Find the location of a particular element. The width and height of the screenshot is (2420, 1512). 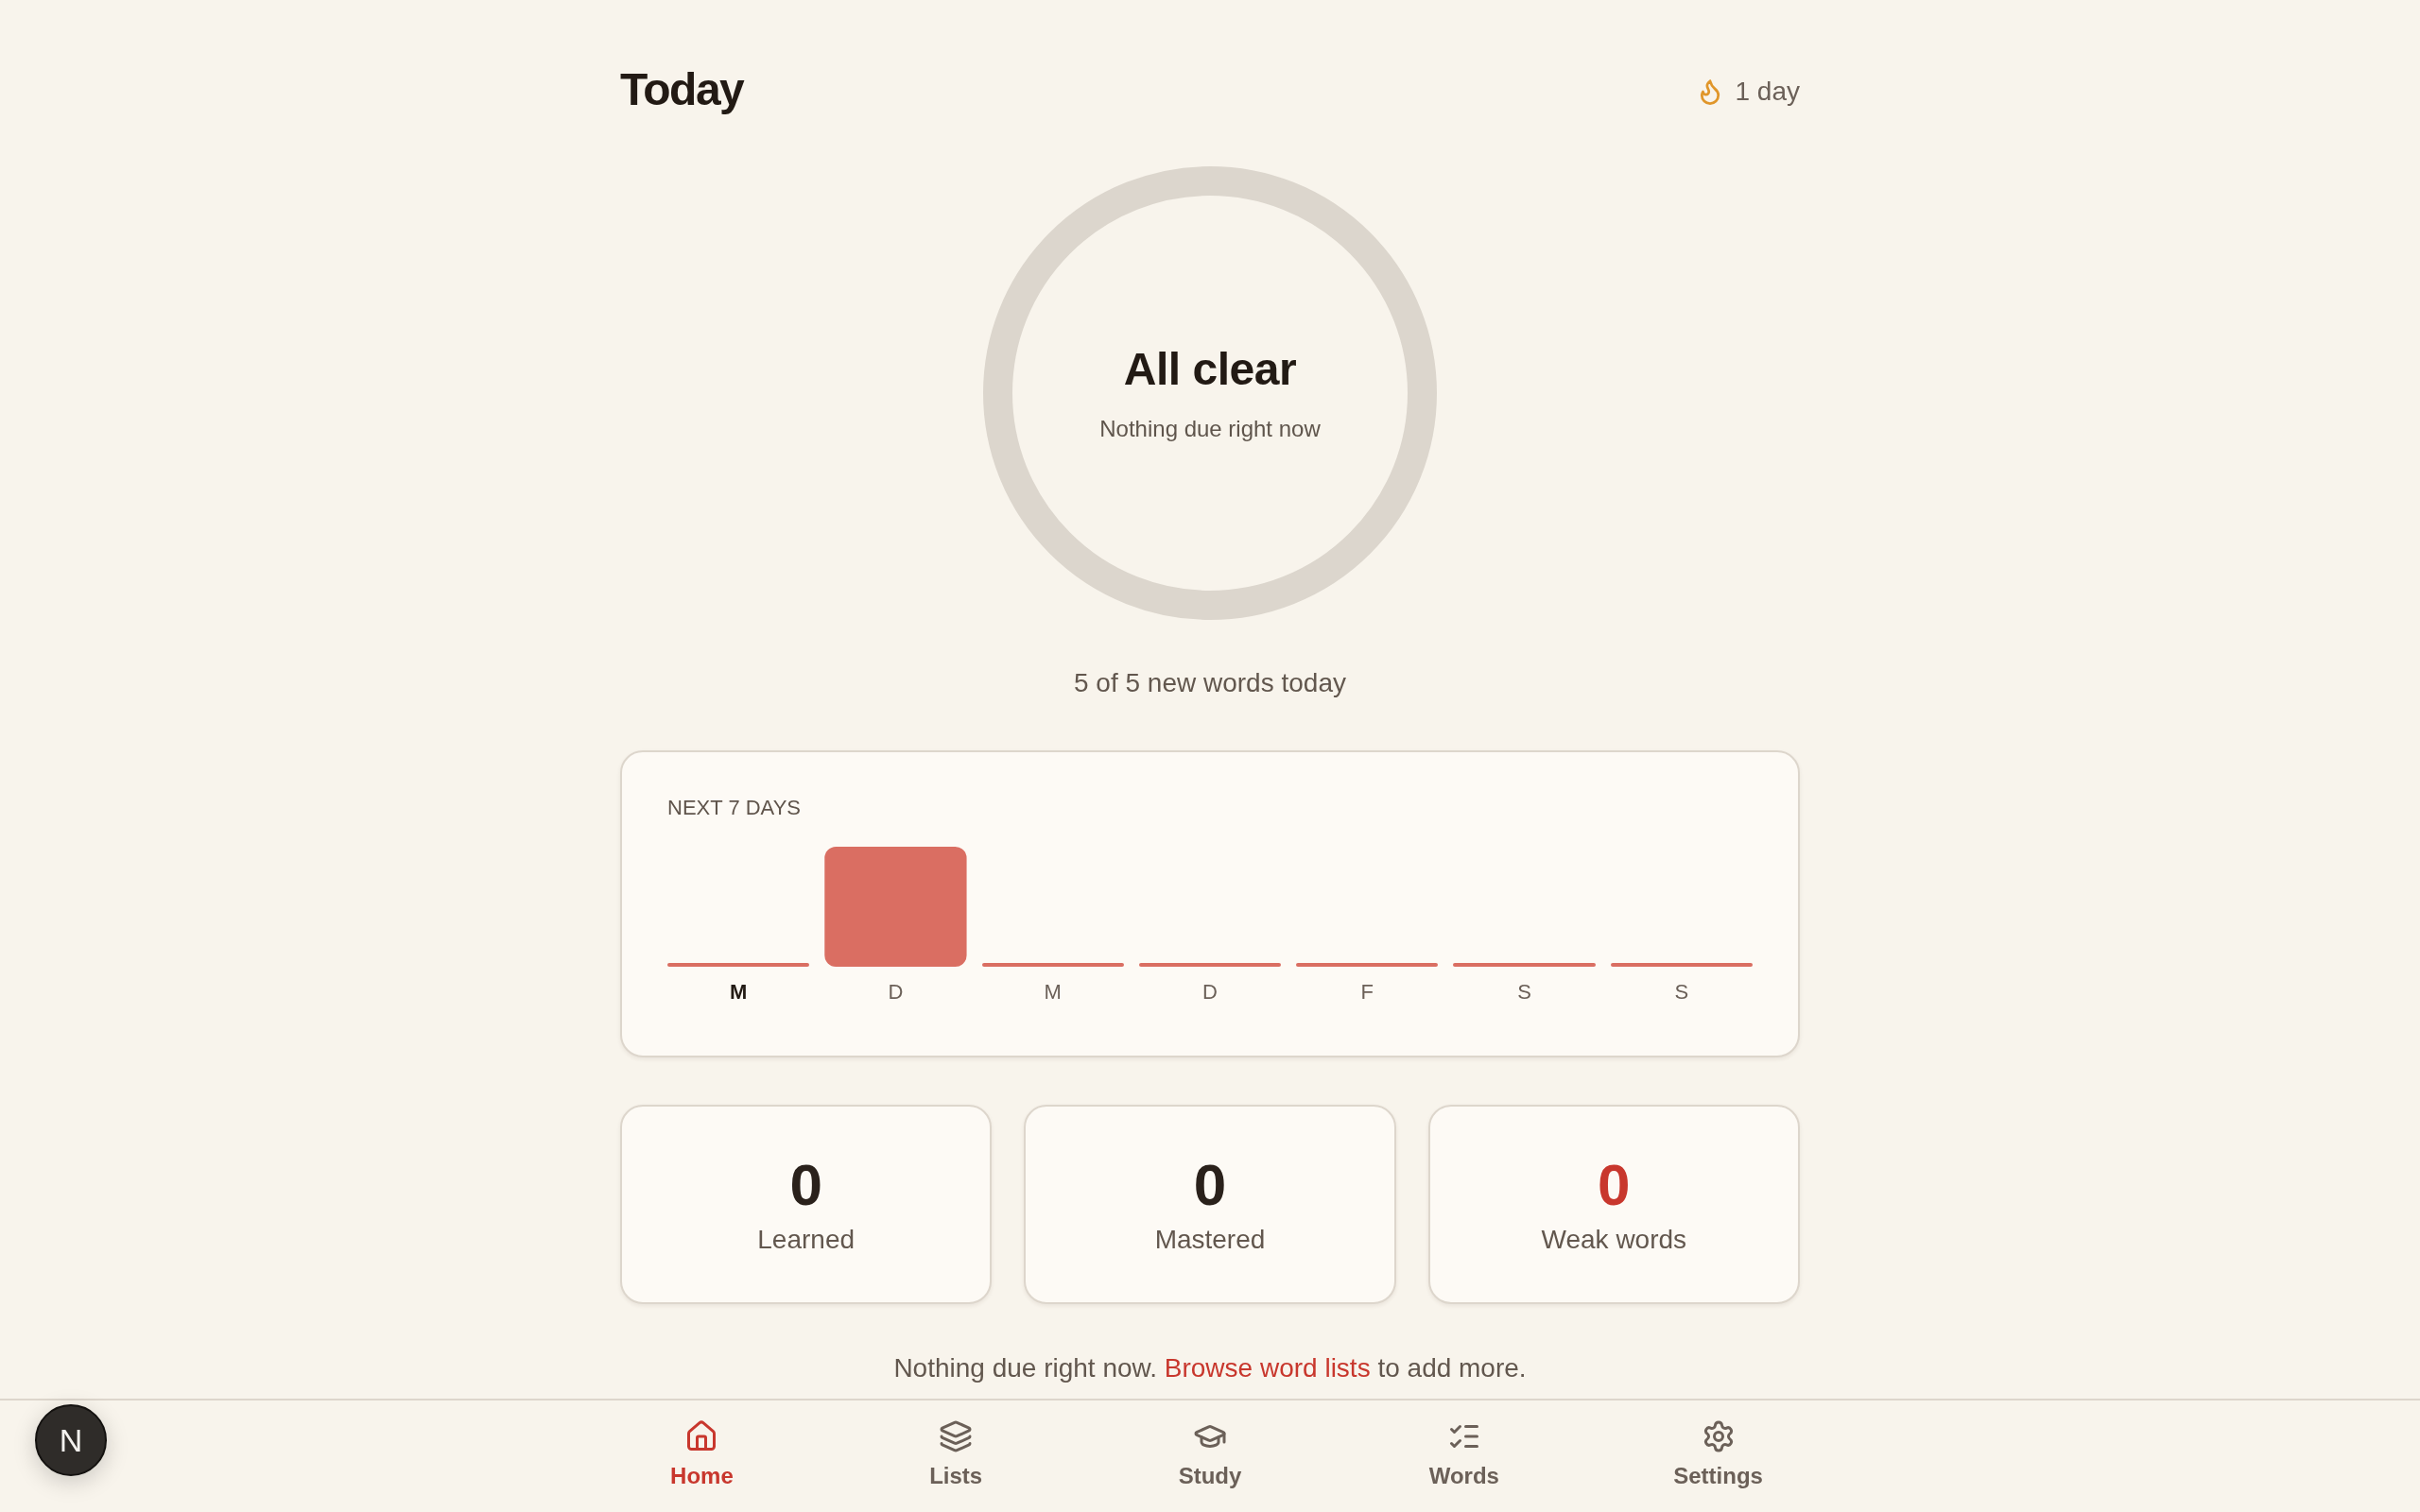

logo-button: N is located at coordinates (71, 1440).